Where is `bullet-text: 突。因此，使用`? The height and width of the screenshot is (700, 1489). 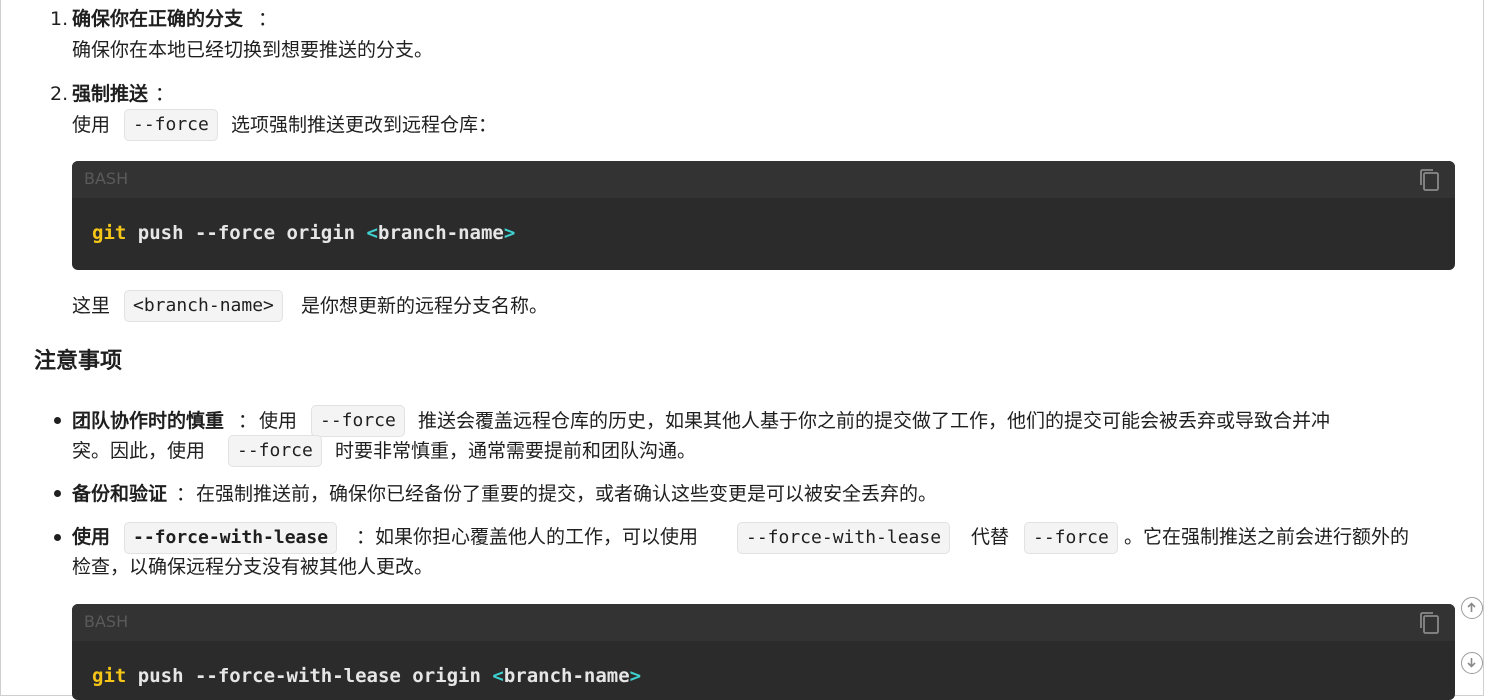
bullet-text: 突。因此，使用 is located at coordinates (139, 451).